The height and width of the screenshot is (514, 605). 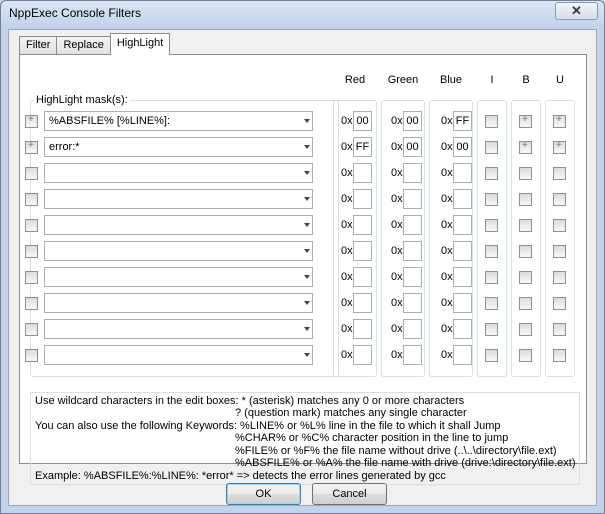 I want to click on tab-filter: Filter, so click(x=38, y=45).